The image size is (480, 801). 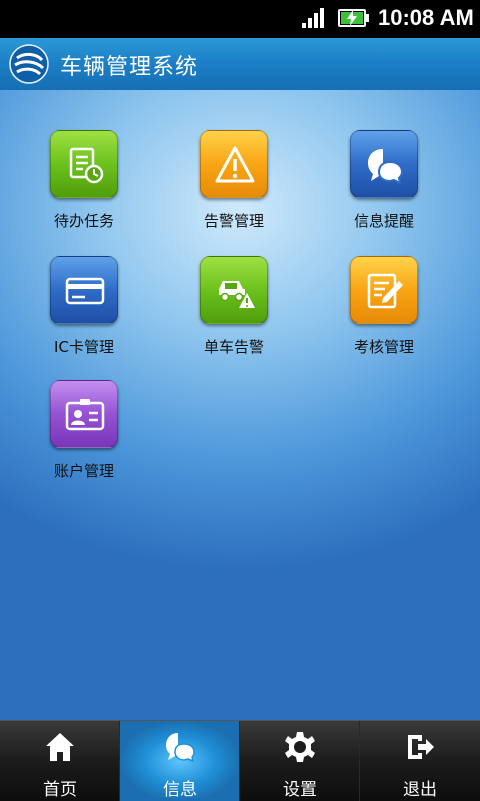 What do you see at coordinates (60, 747) in the screenshot?
I see `home-icon` at bounding box center [60, 747].